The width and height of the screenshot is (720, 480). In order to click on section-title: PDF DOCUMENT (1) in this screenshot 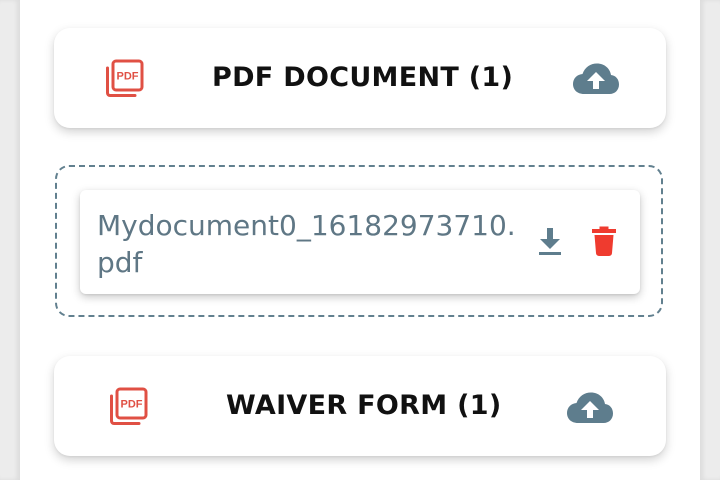, I will do `click(363, 77)`.